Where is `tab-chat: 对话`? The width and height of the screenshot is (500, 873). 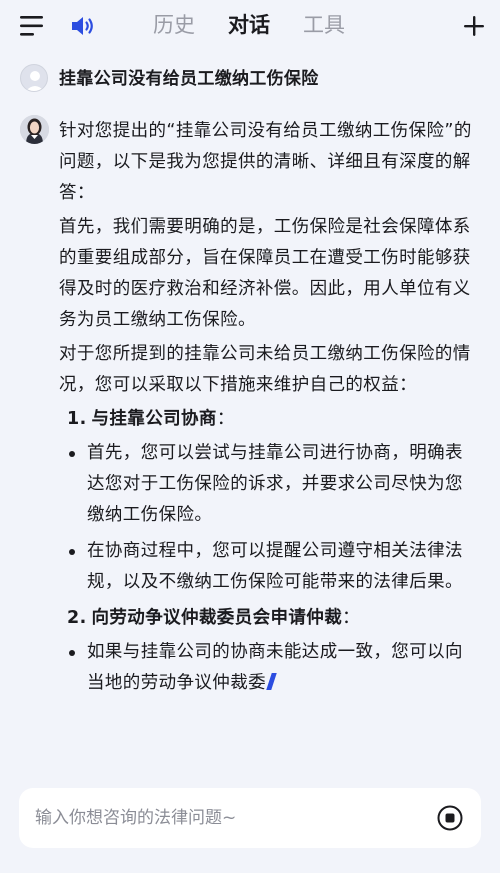
tab-chat: 对话 is located at coordinates (249, 25).